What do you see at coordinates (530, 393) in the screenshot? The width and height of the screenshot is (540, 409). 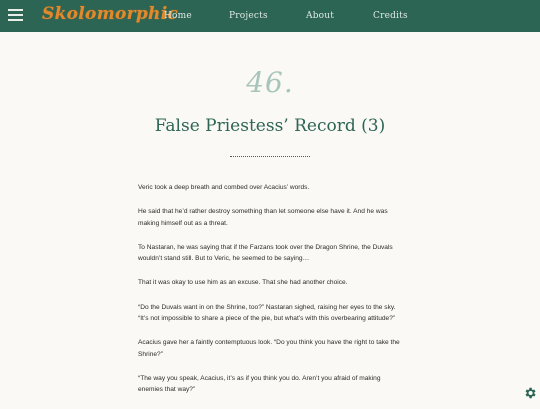 I see `gear-icon` at bounding box center [530, 393].